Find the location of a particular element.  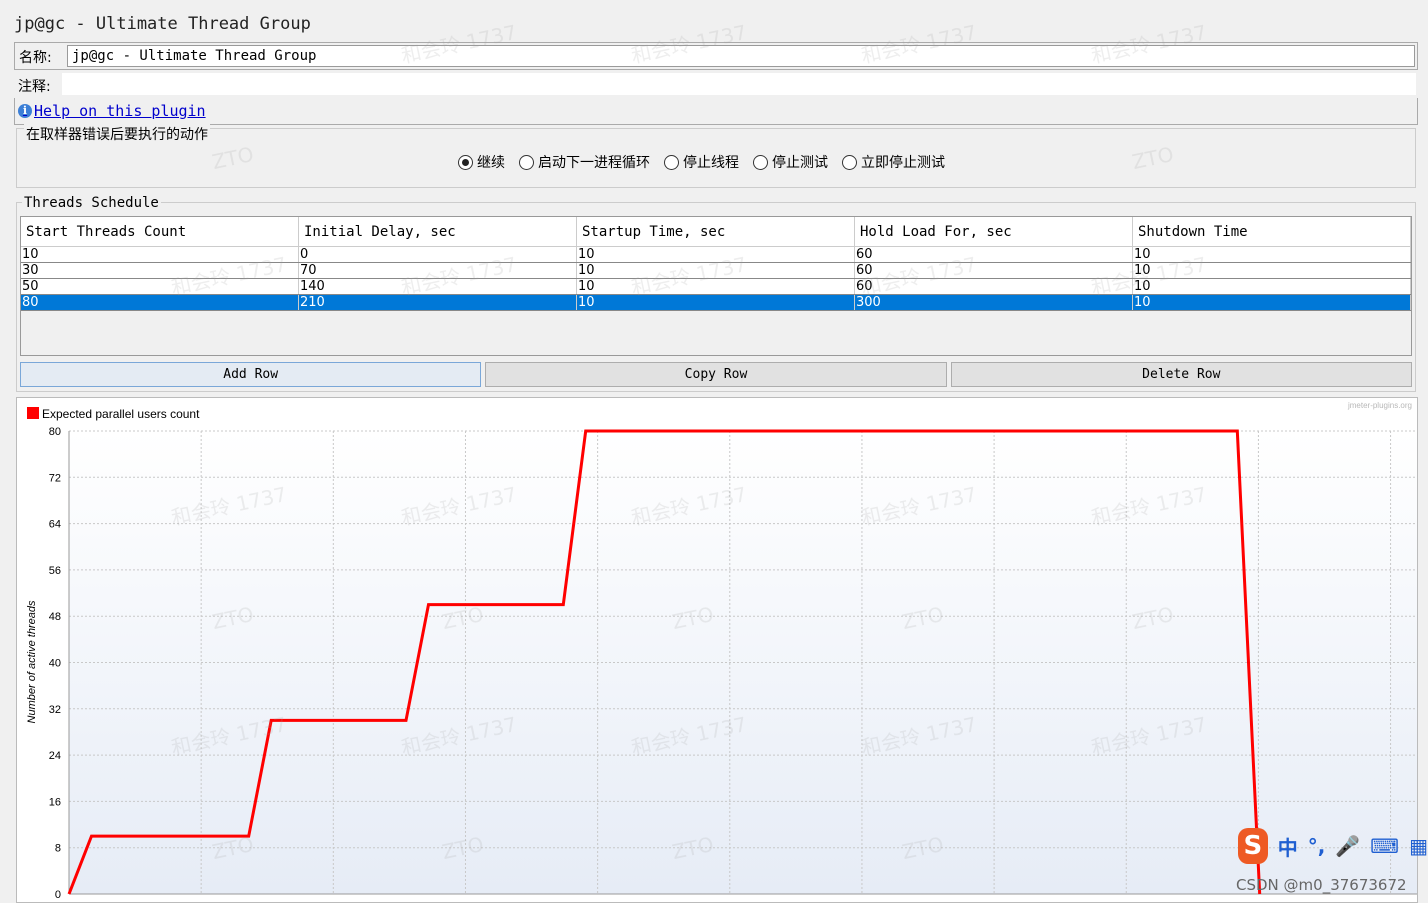

info-icon: i is located at coordinates (25, 111).